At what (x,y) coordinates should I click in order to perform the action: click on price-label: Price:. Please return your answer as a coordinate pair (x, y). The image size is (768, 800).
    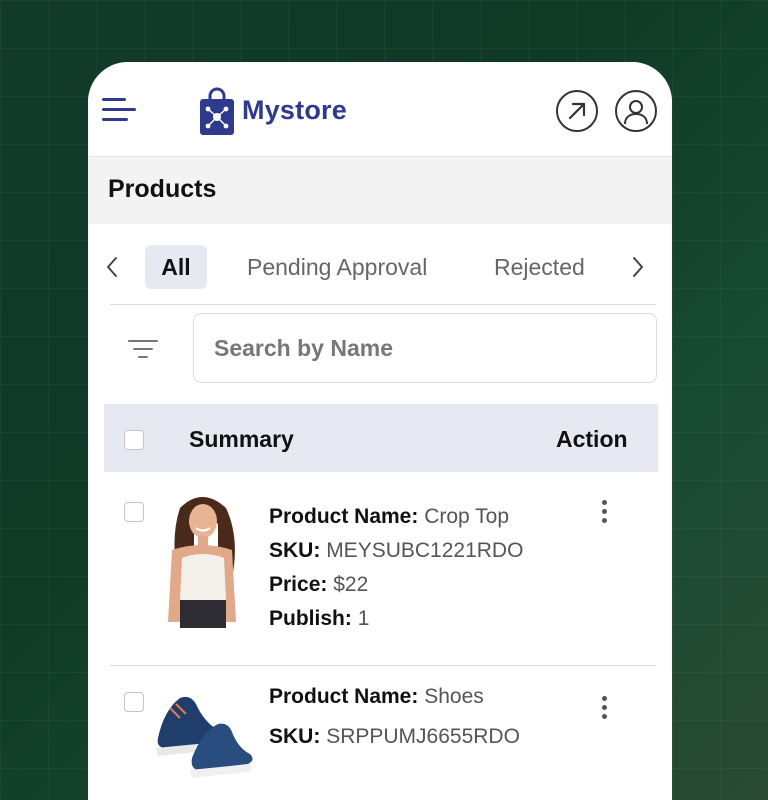
    Looking at the image, I should click on (298, 584).